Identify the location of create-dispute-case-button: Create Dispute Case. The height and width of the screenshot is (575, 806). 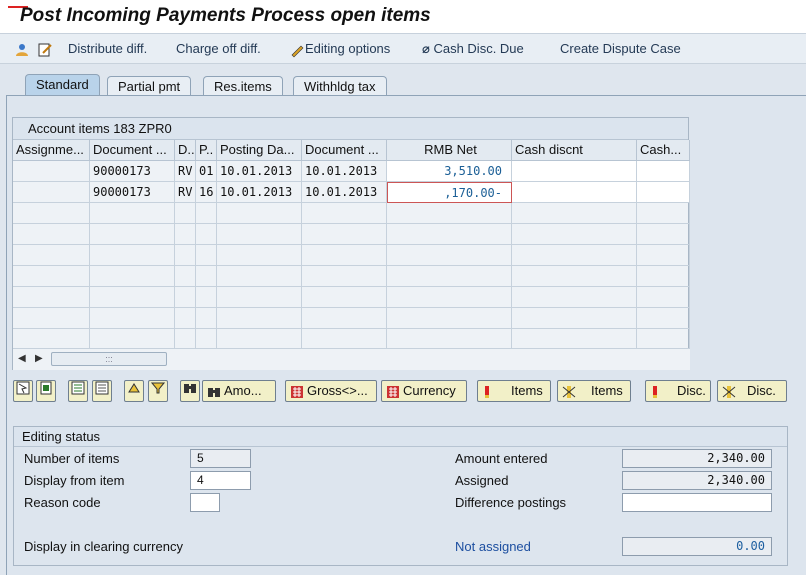
(620, 49).